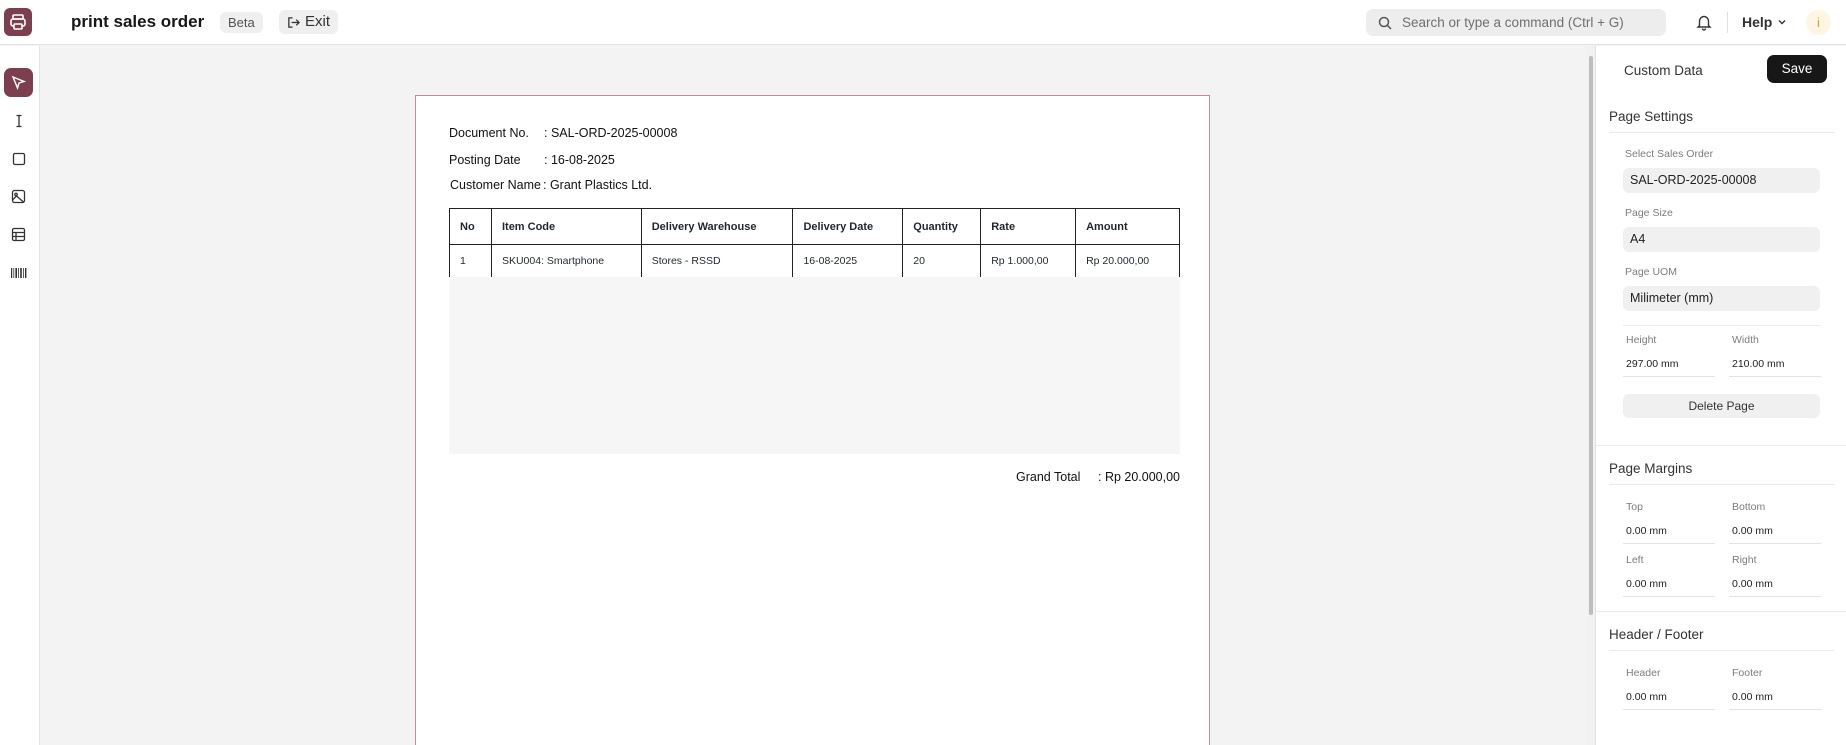  I want to click on select-sales-order-label: Select Sales Order, so click(1669, 154).